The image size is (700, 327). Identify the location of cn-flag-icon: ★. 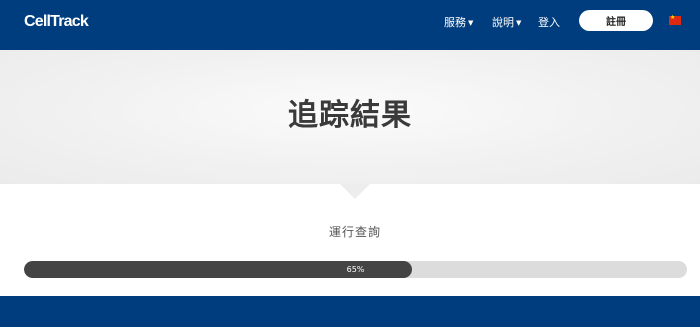
(675, 19).